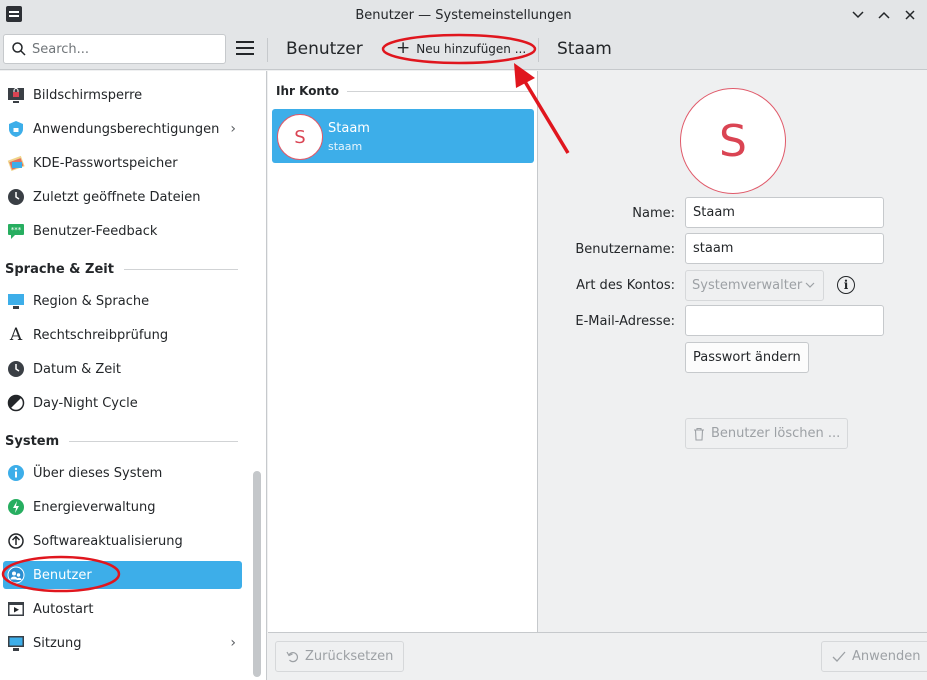  Describe the element at coordinates (349, 656) in the screenshot. I see `reset-label: Zurücksetzen` at that location.